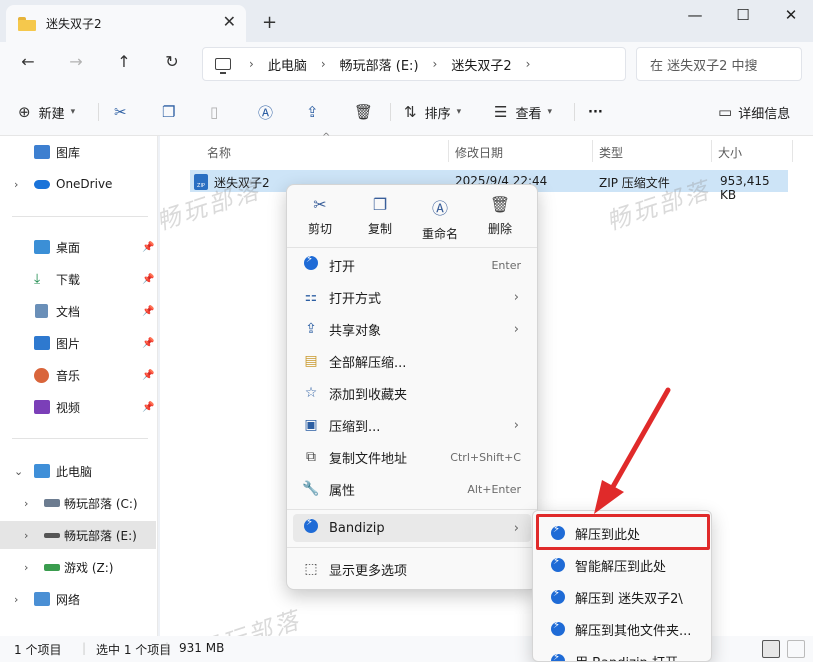 The image size is (813, 662). I want to click on rename-button: Ⓐ, so click(265, 112).